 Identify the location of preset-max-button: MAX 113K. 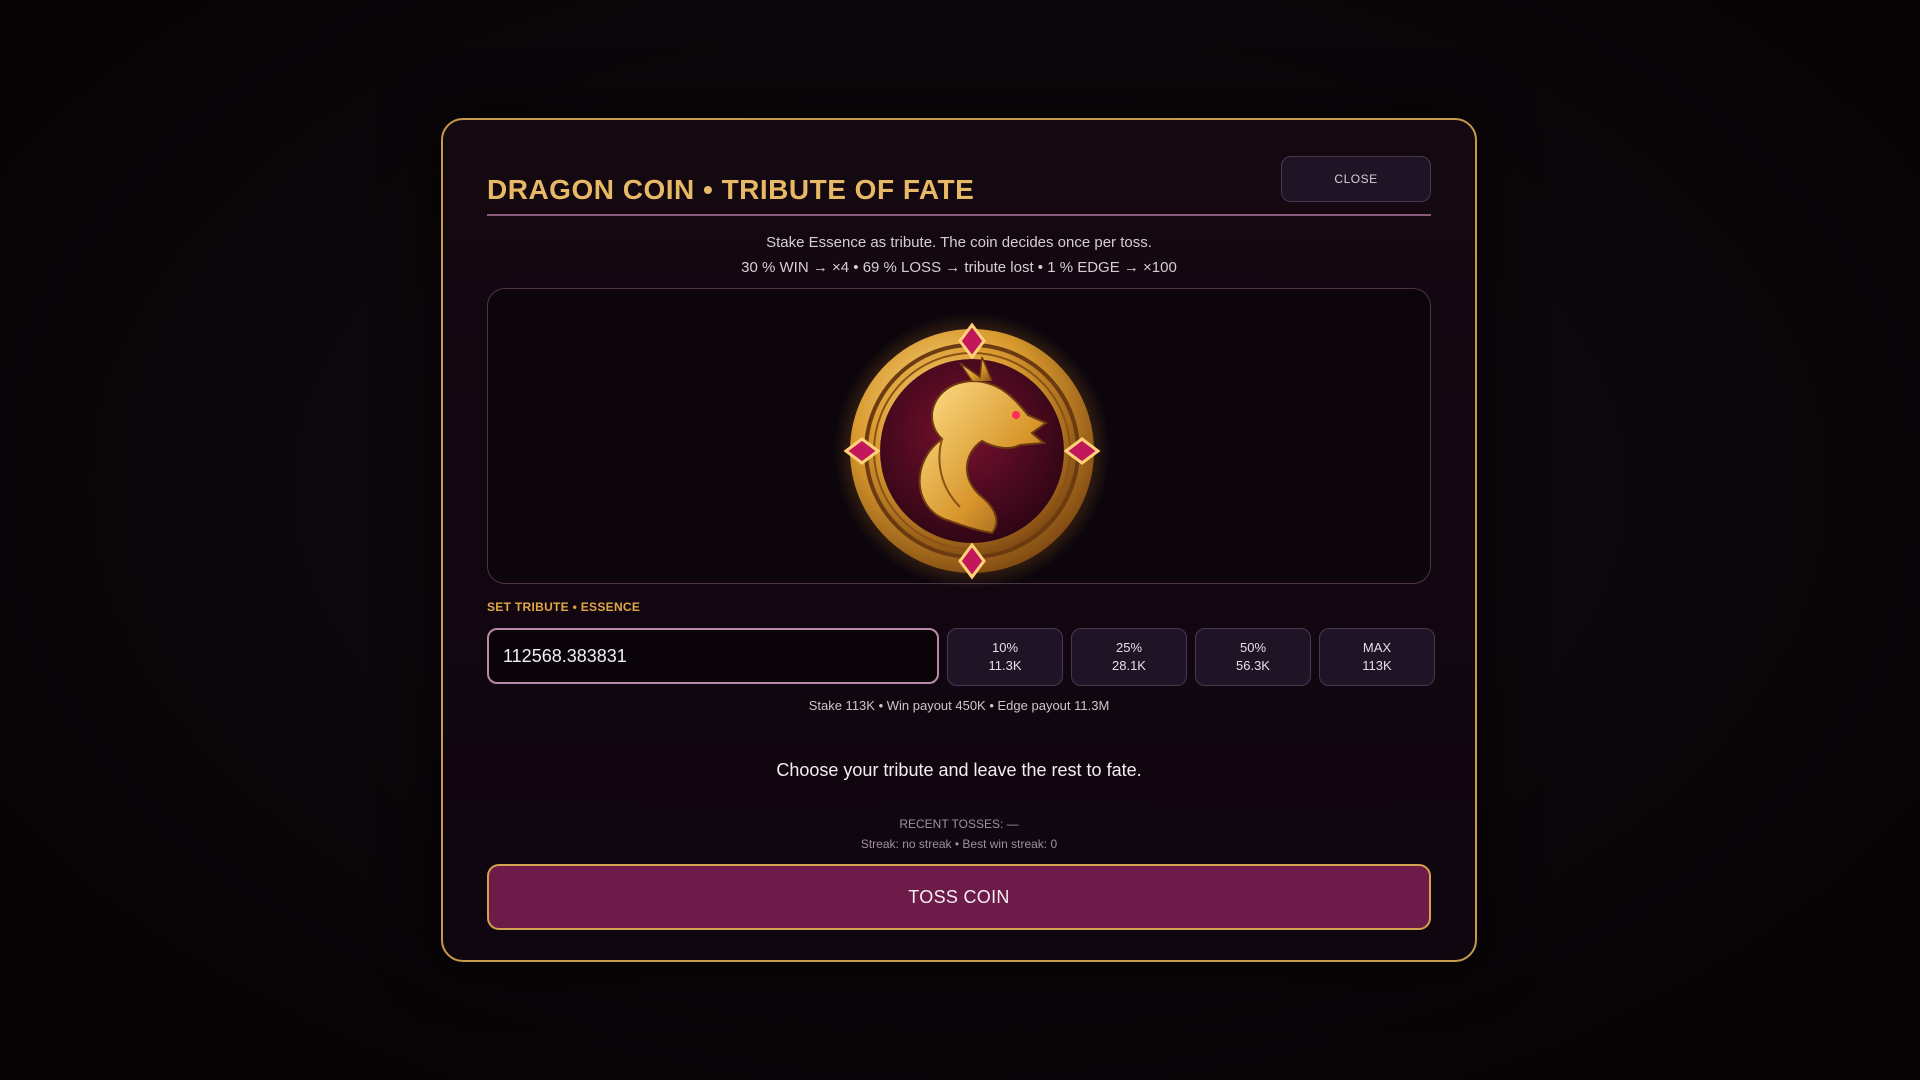
(1377, 657).